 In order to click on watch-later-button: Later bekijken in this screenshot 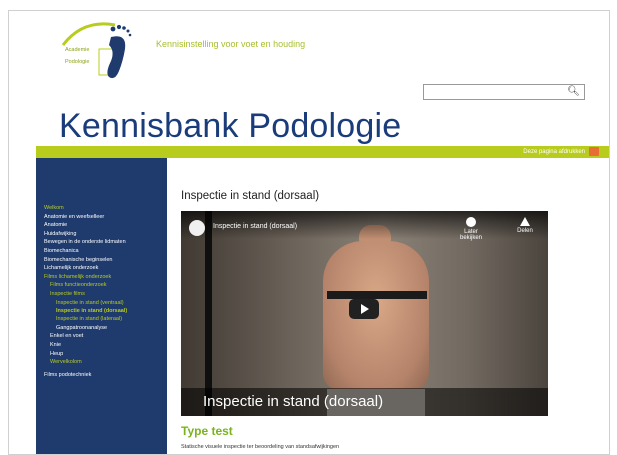, I will do `click(471, 229)`.